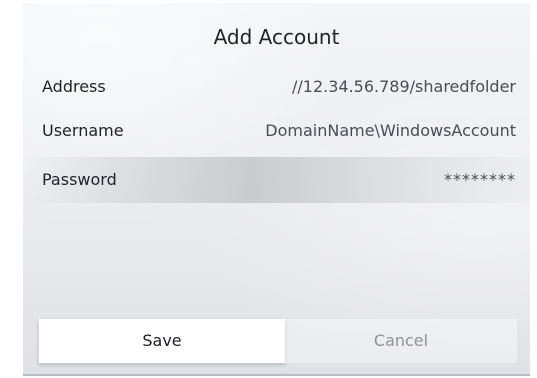 This screenshot has height=378, width=537. I want to click on address-field: Address //12.34.56.789/sharedfolder, so click(276, 87).